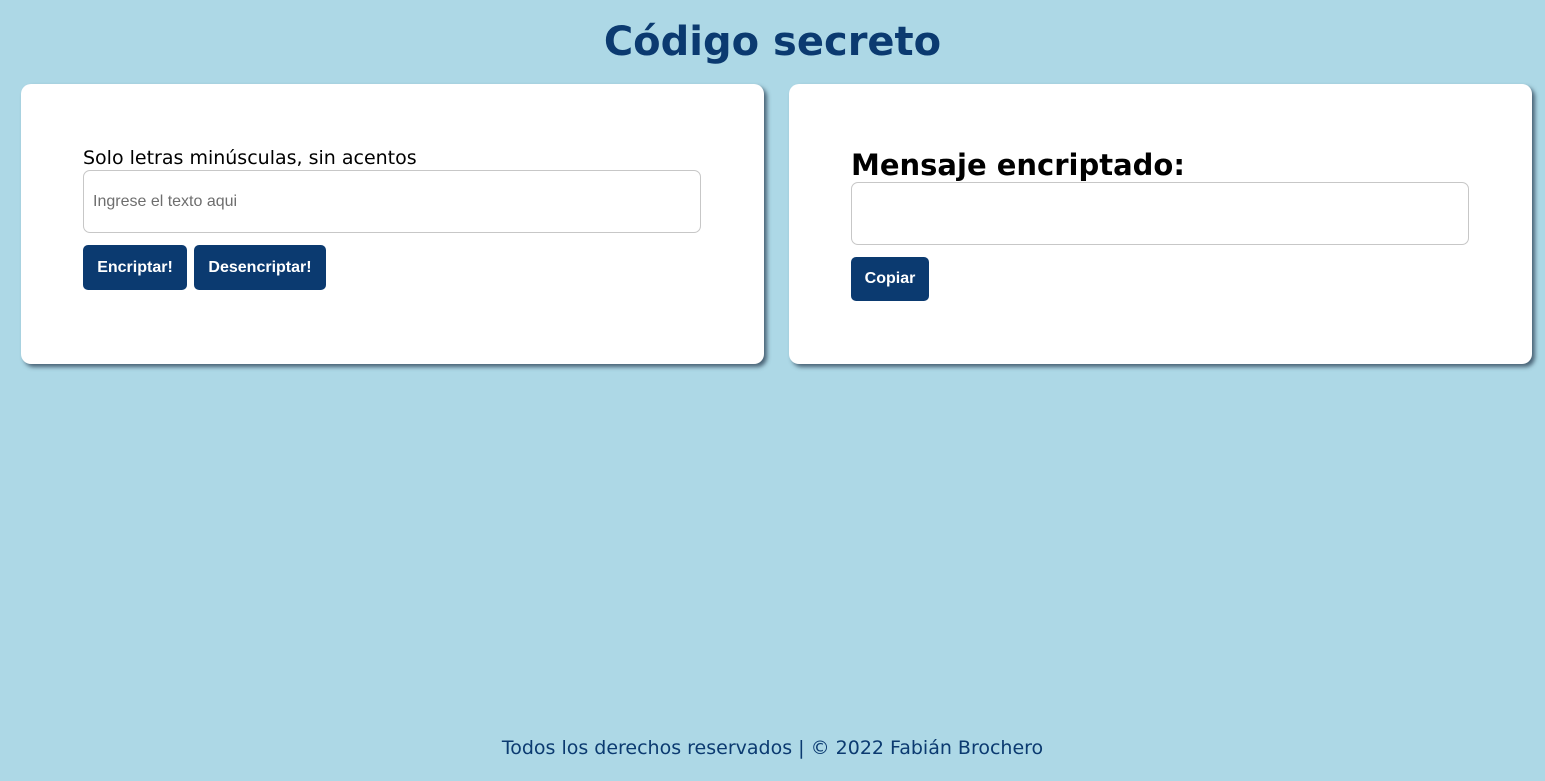 This screenshot has height=781, width=1545. I want to click on decrypt-button: Desencriptar!, so click(260, 267).